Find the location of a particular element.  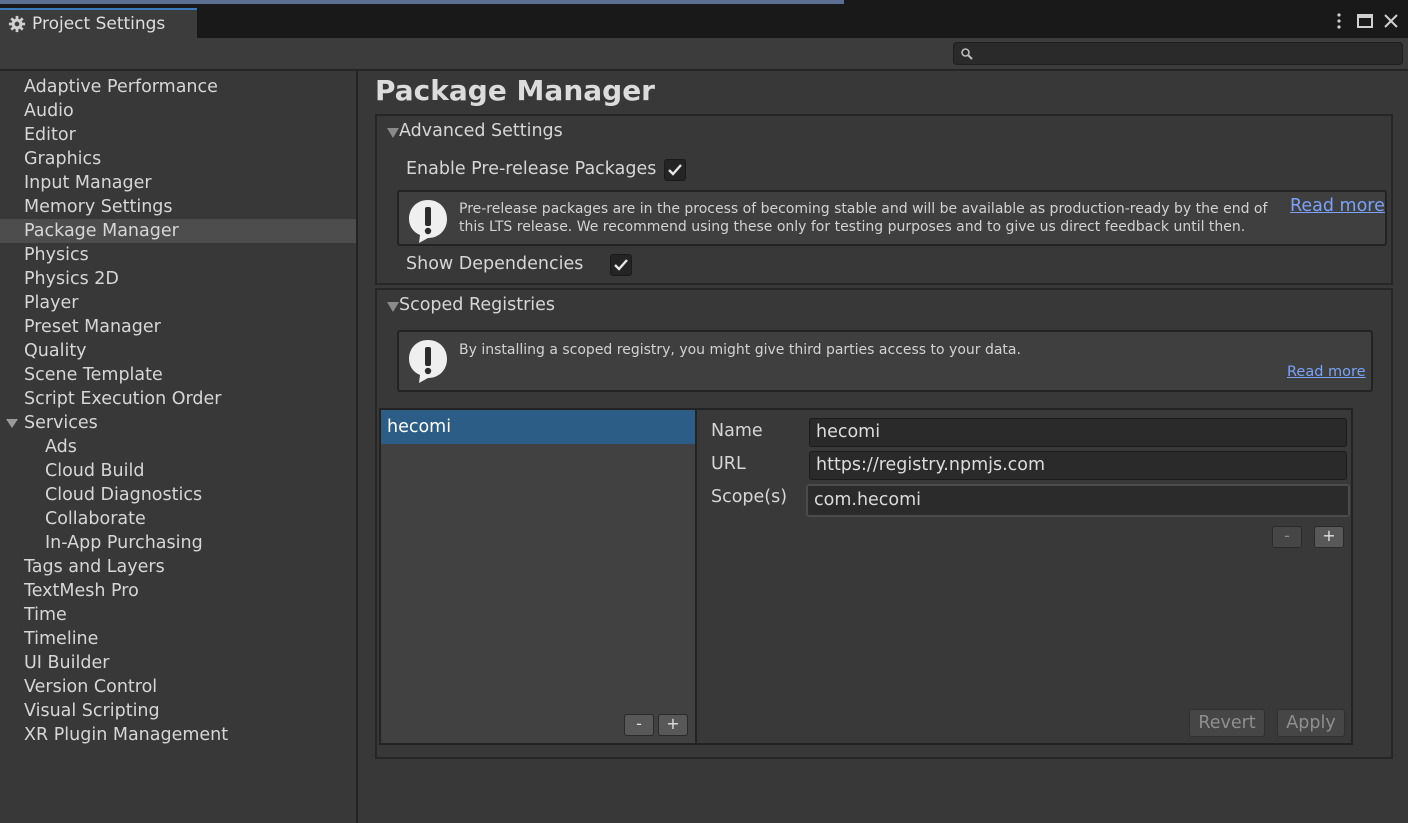

prerelease-read-more-link: Read more is located at coordinates (1337, 206).